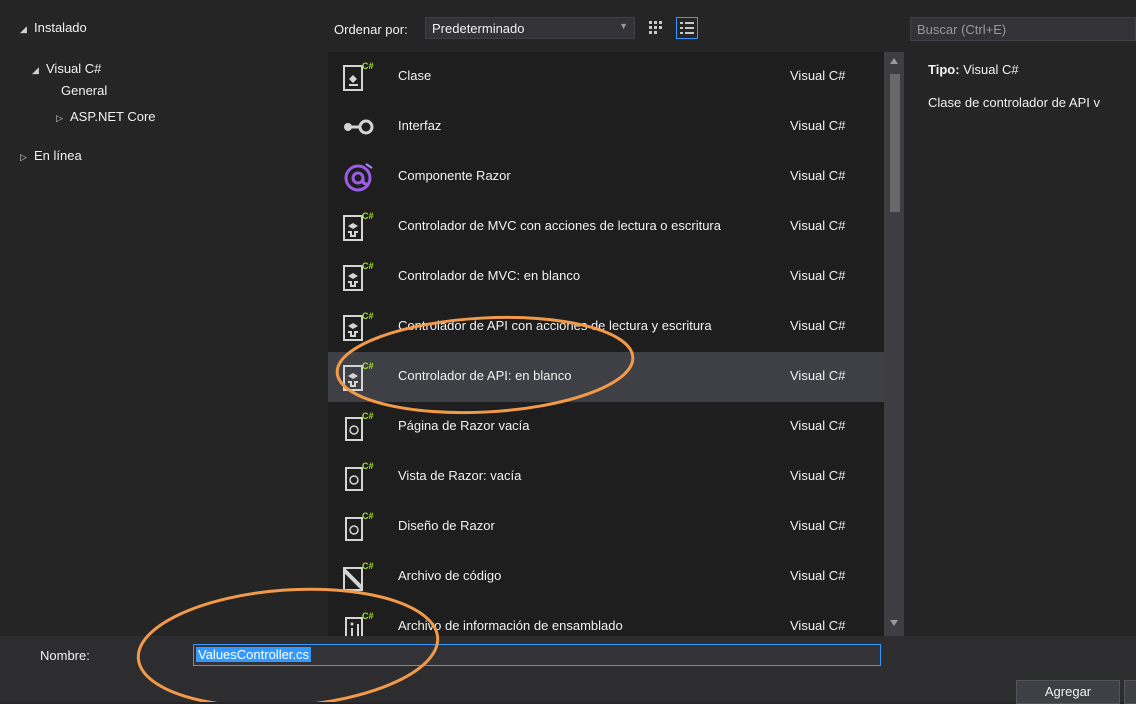 The height and width of the screenshot is (704, 1136). I want to click on template-name: Página de Razor vacía, so click(464, 425).